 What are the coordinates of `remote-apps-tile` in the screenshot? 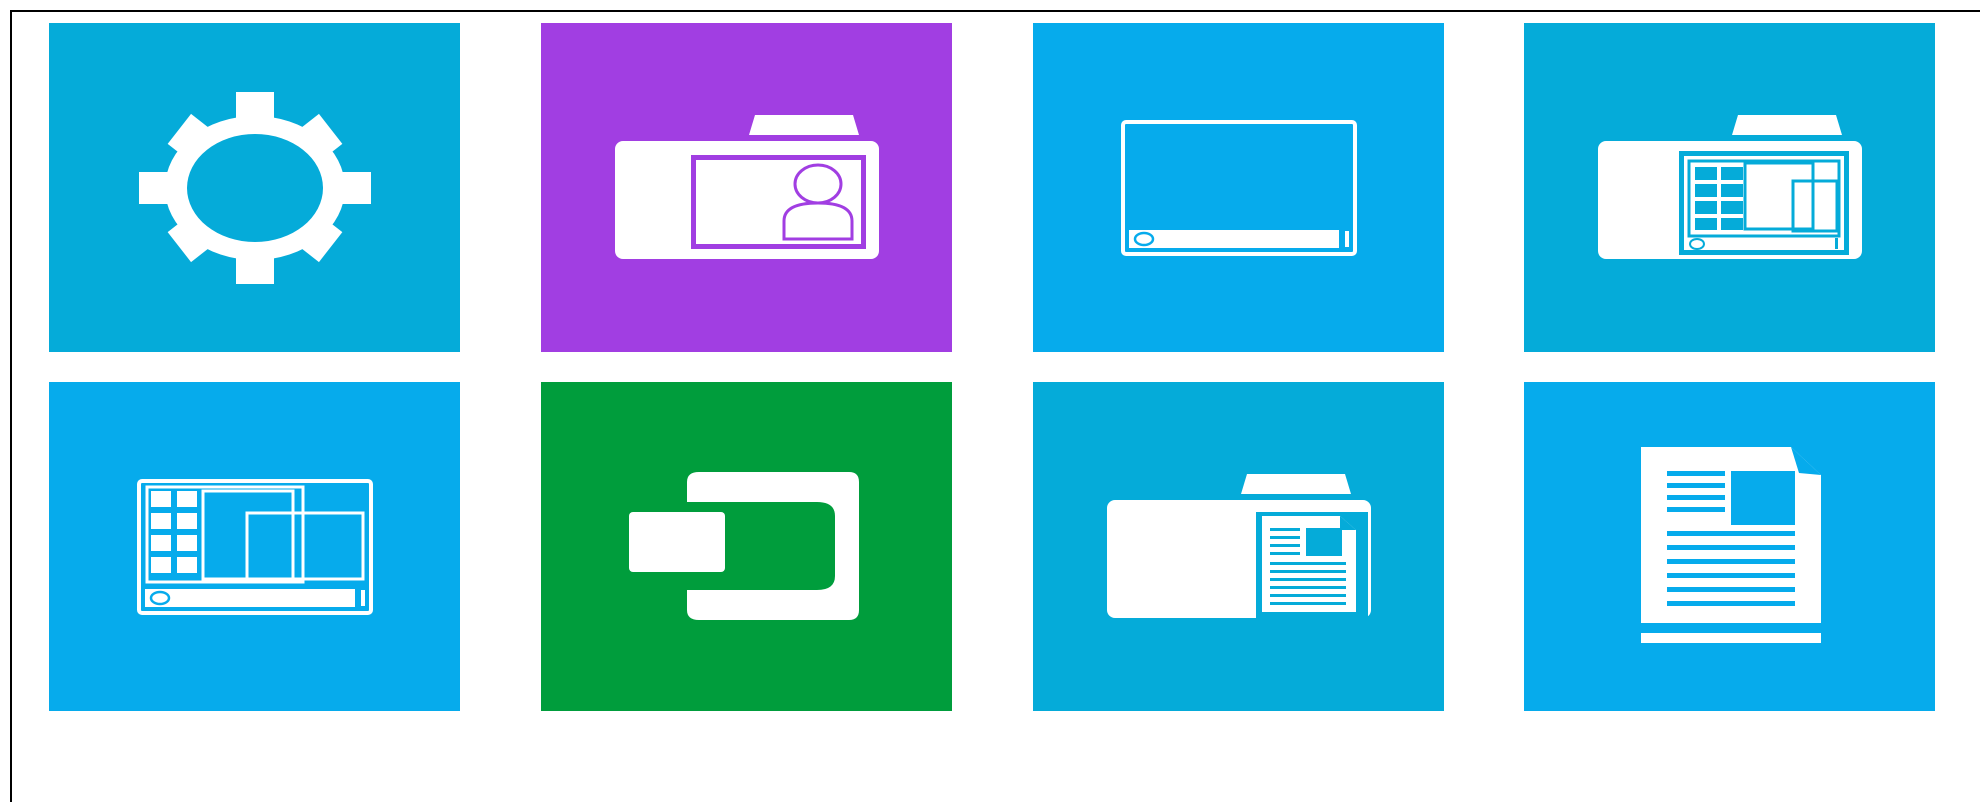 It's located at (1729, 187).